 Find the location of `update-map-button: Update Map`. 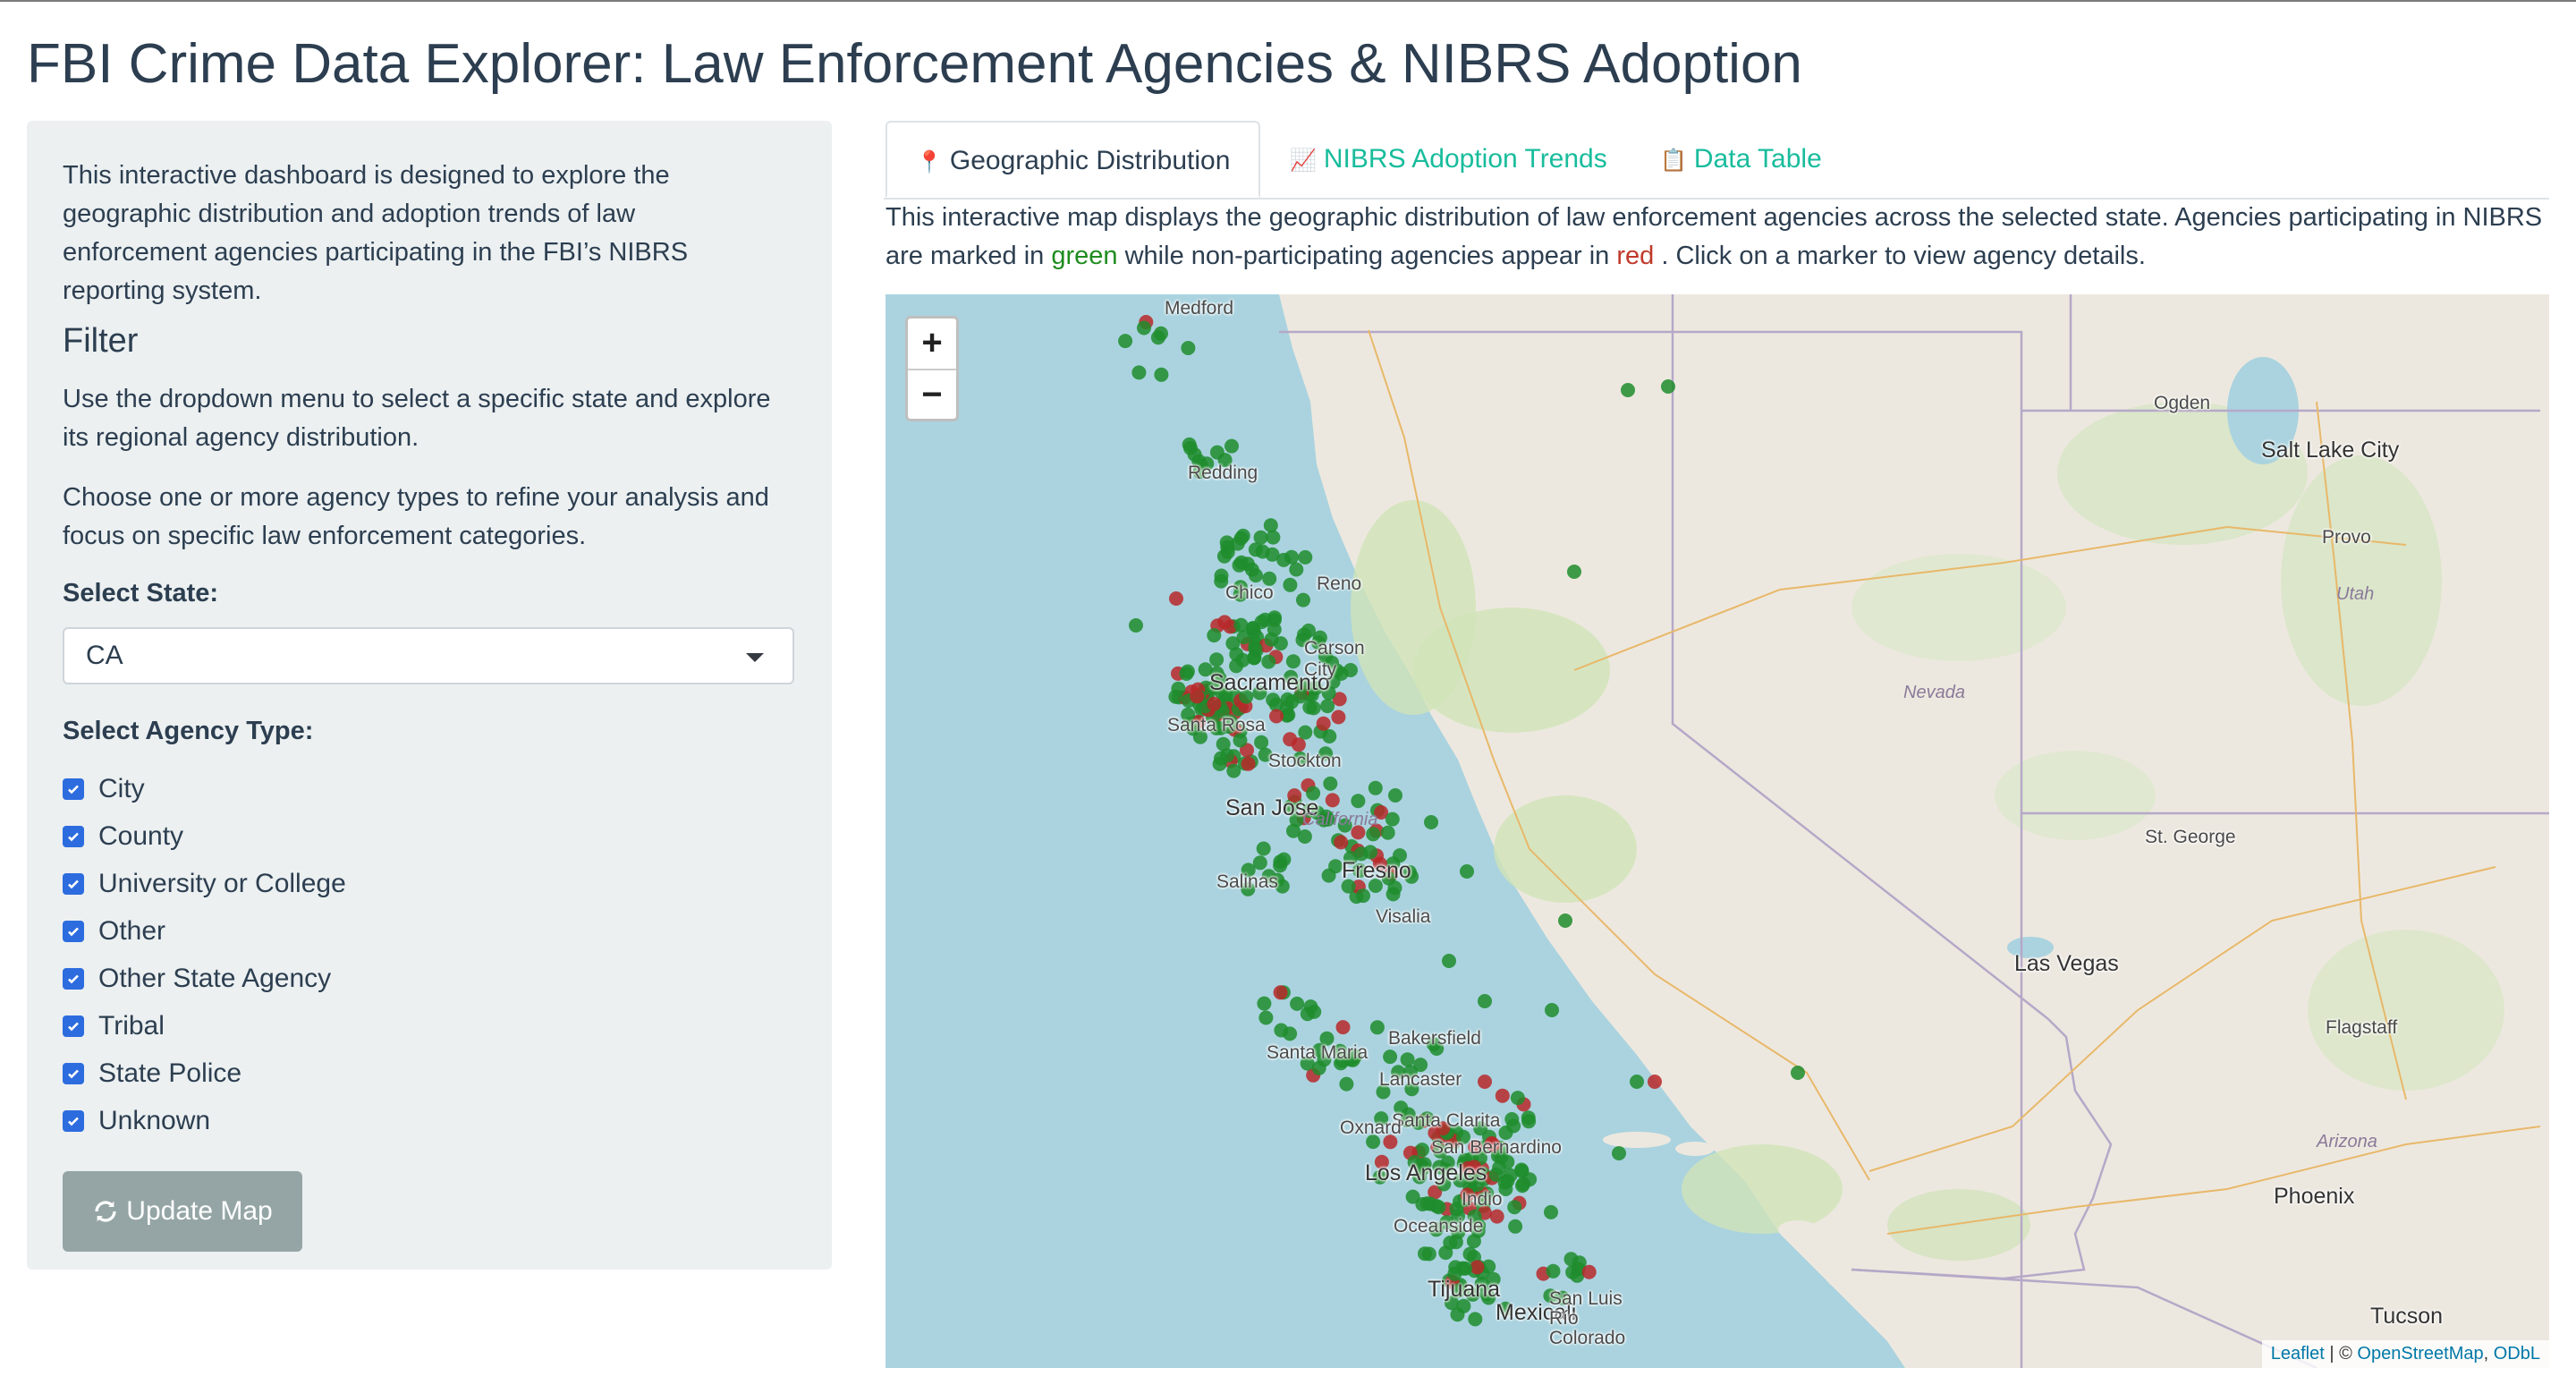

update-map-button: Update Map is located at coordinates (182, 1211).